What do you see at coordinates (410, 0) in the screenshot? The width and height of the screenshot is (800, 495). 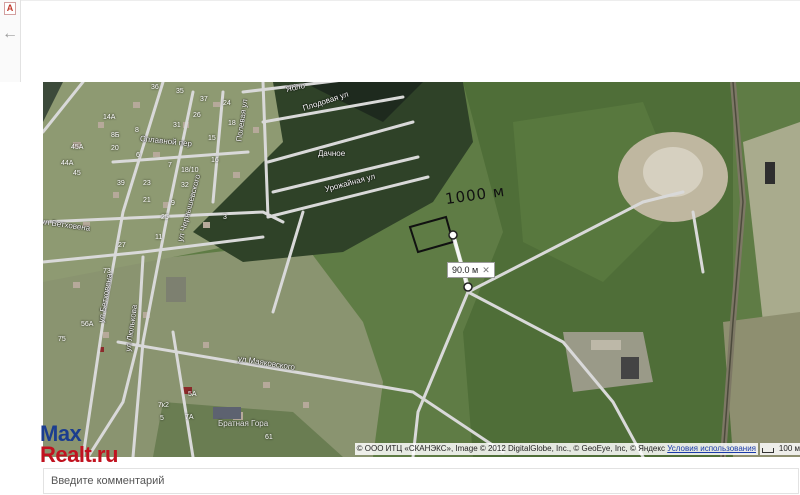 I see `top-divider` at bounding box center [410, 0].